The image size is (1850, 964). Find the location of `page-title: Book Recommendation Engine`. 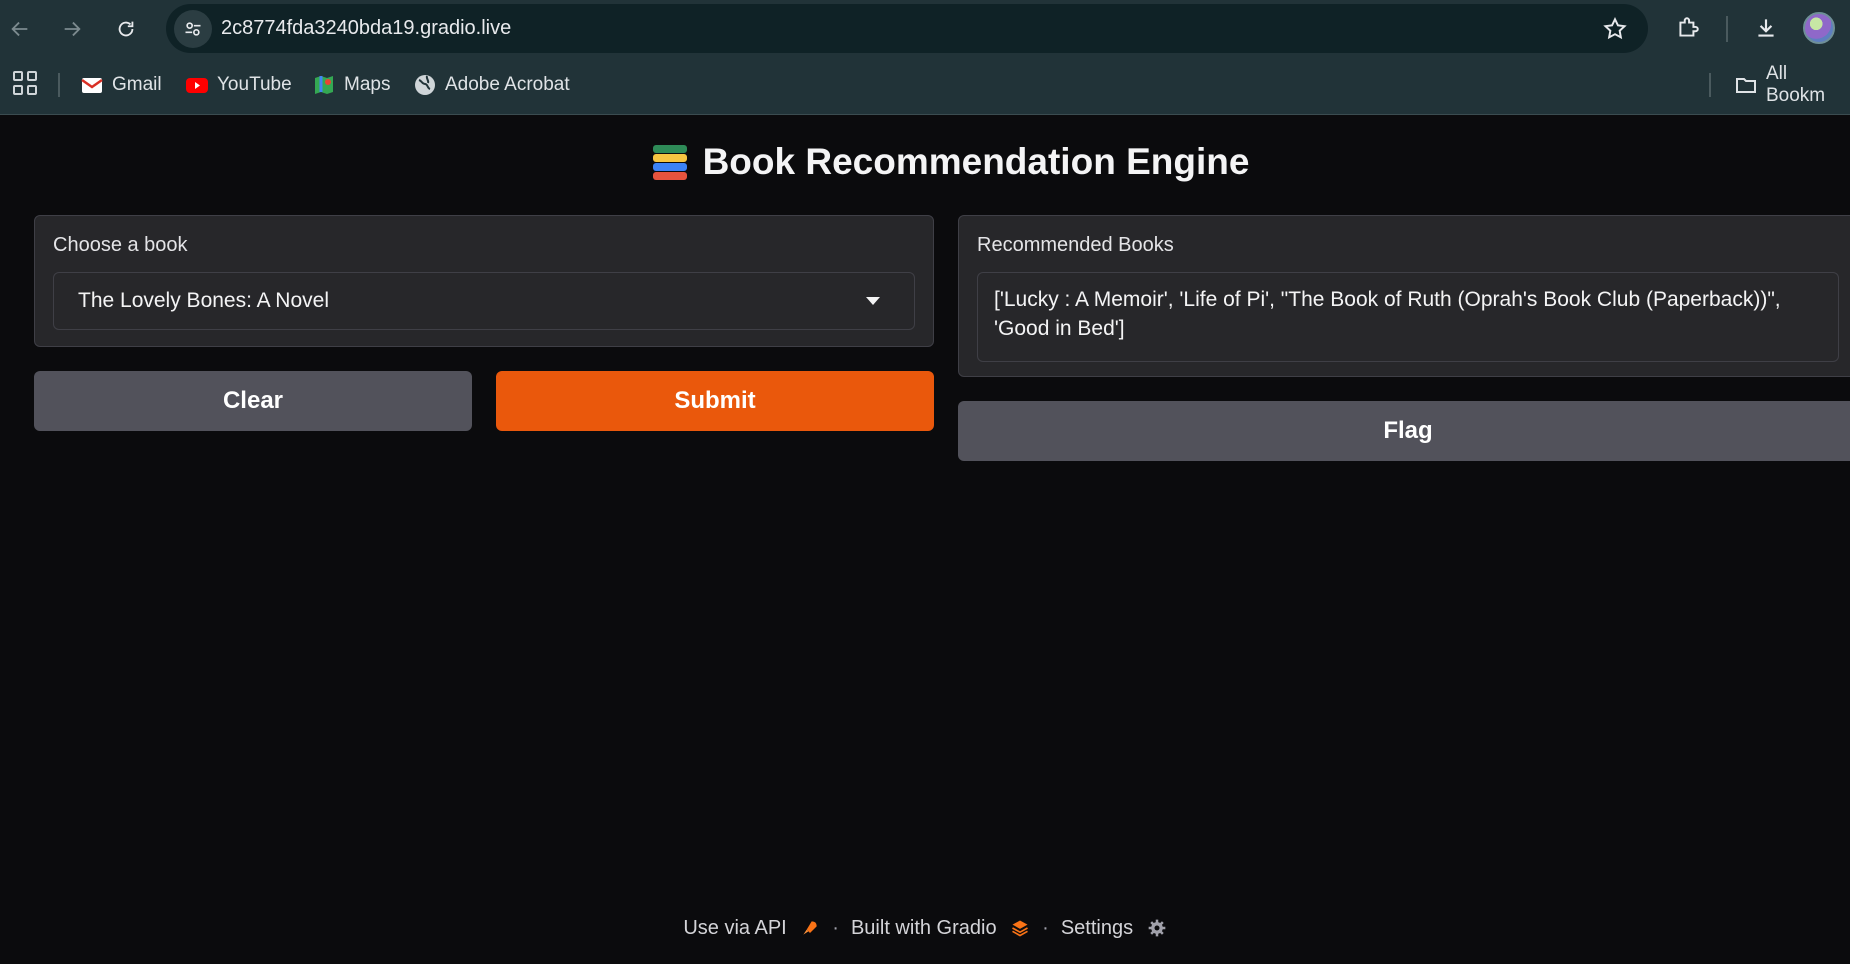

page-title: Book Recommendation Engine is located at coordinates (925, 162).